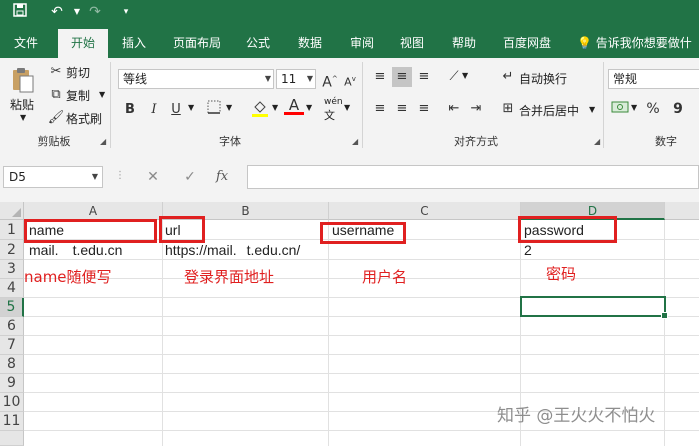 The image size is (699, 446). Describe the element at coordinates (176, 110) in the screenshot. I see `underline-button: U` at that location.